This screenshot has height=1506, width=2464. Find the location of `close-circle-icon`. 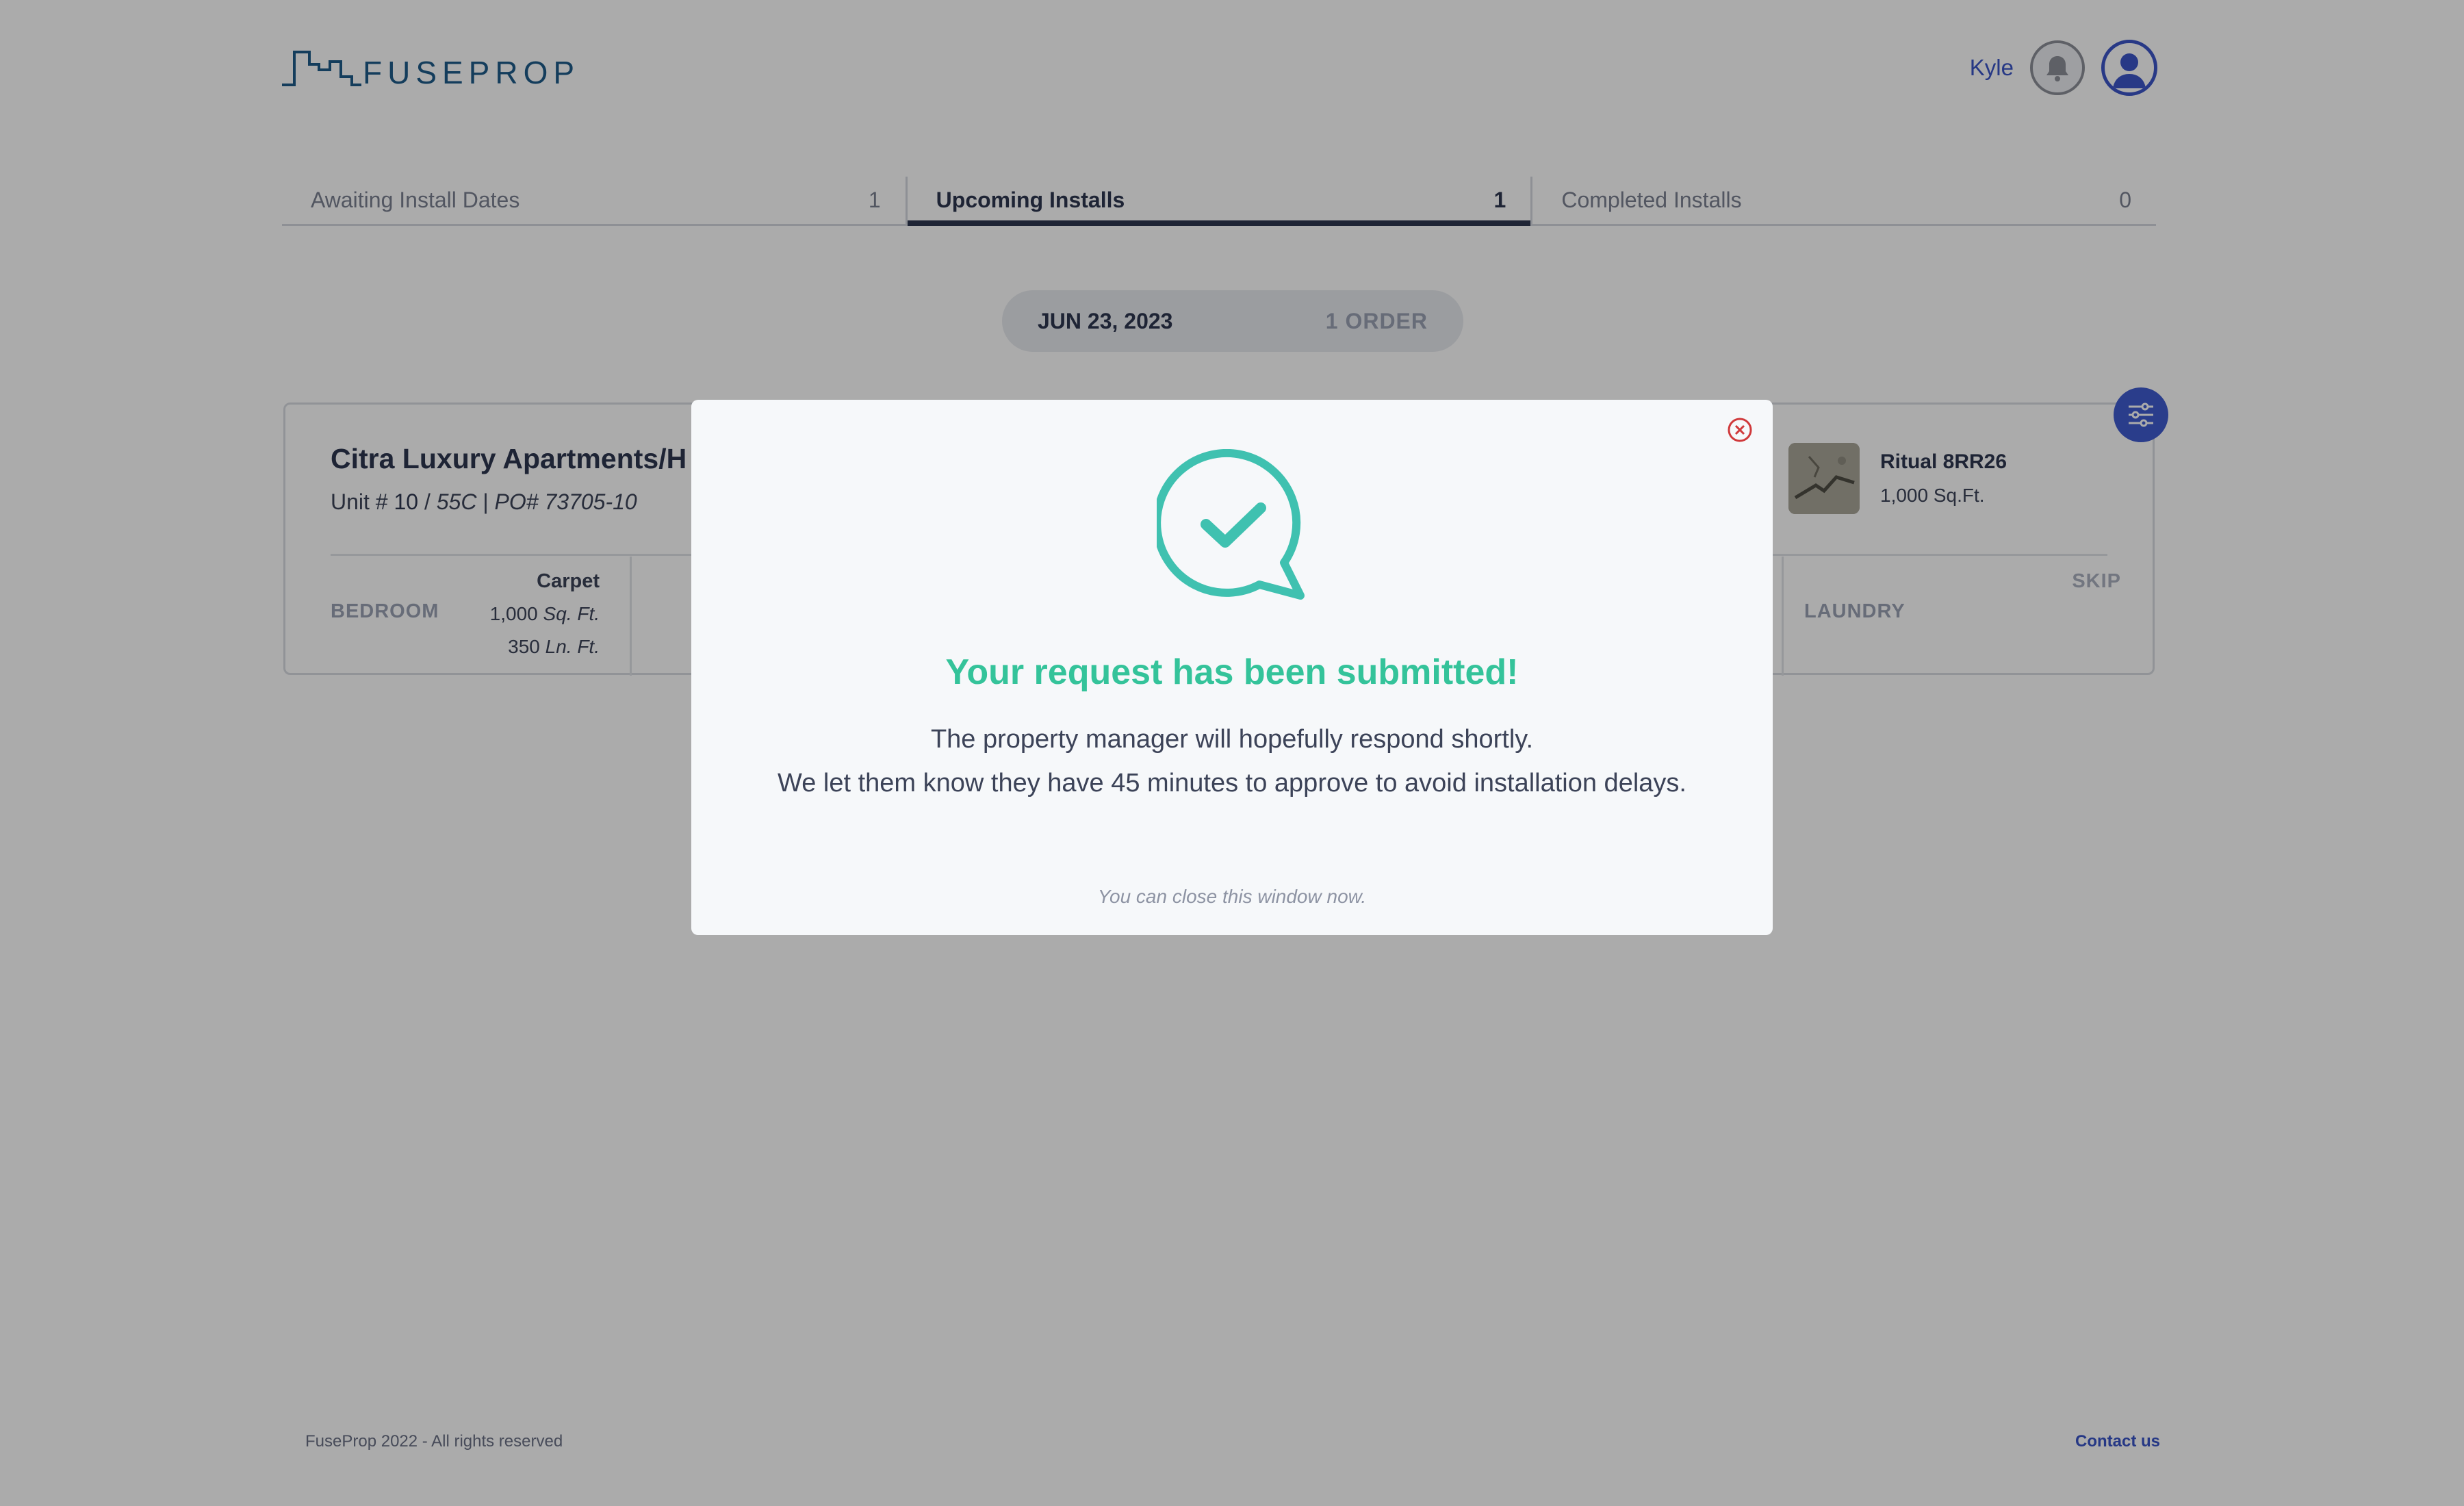

close-circle-icon is located at coordinates (1740, 430).